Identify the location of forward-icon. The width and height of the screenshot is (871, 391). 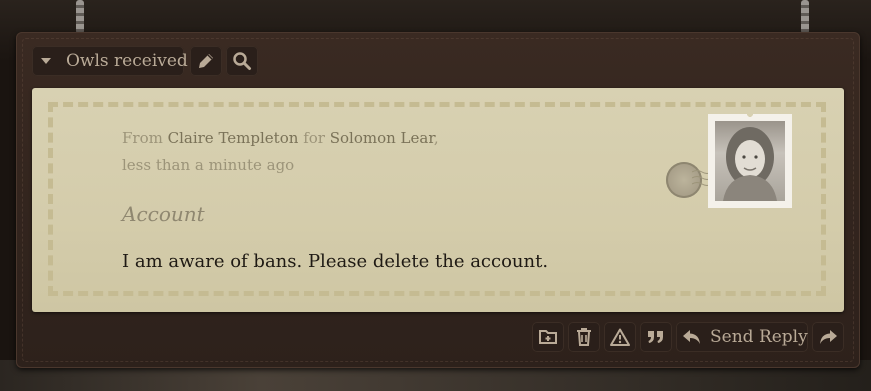
(828, 337).